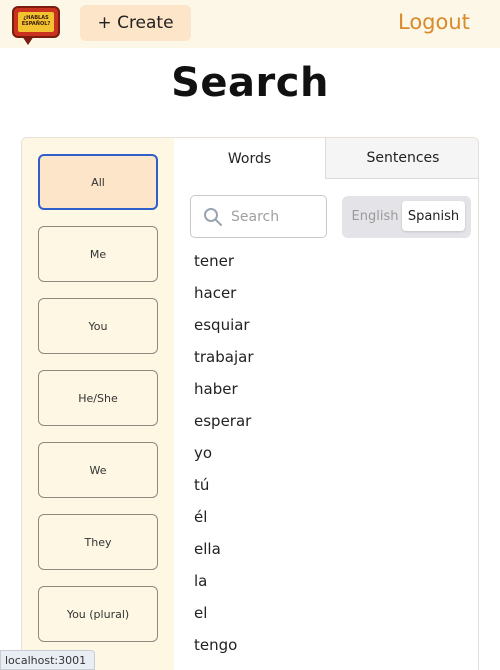 Image resolution: width=500 pixels, height=670 pixels. I want to click on word-item: esquiar, so click(319, 330).